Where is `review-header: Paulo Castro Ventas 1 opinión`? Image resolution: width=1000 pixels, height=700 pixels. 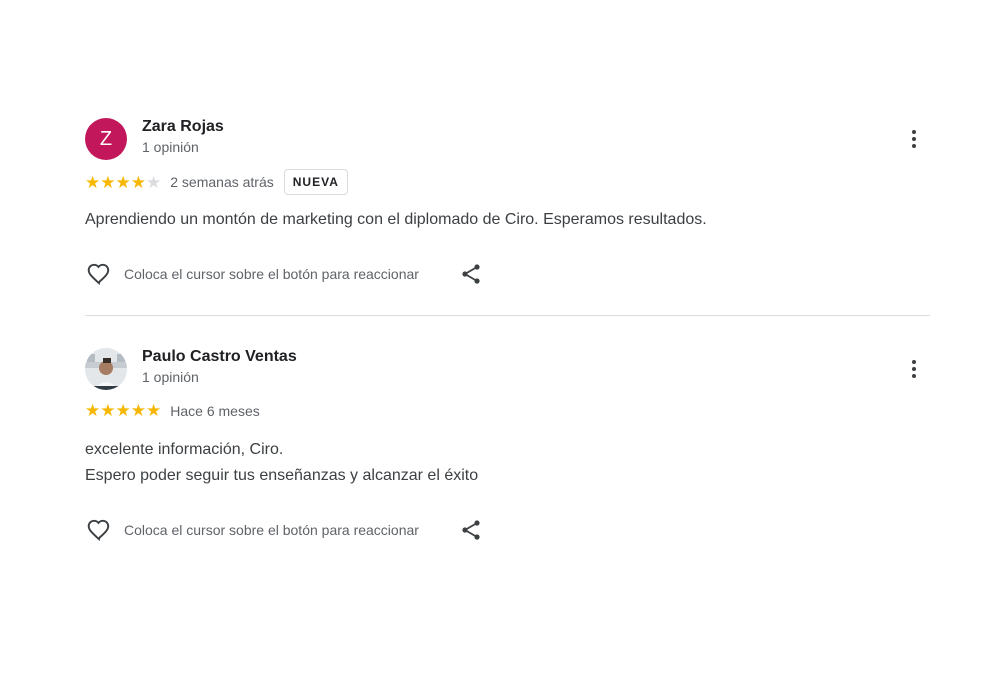
review-header: Paulo Castro Ventas 1 opinión is located at coordinates (507, 368).